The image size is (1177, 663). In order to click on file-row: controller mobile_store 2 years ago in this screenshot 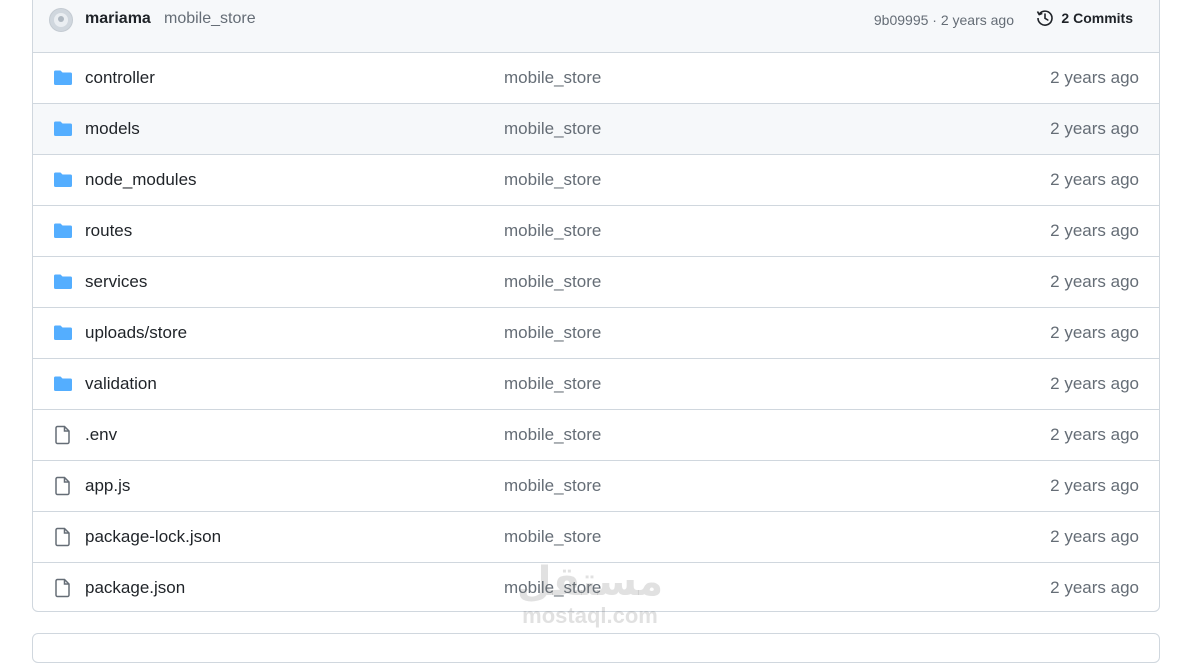, I will do `click(596, 78)`.